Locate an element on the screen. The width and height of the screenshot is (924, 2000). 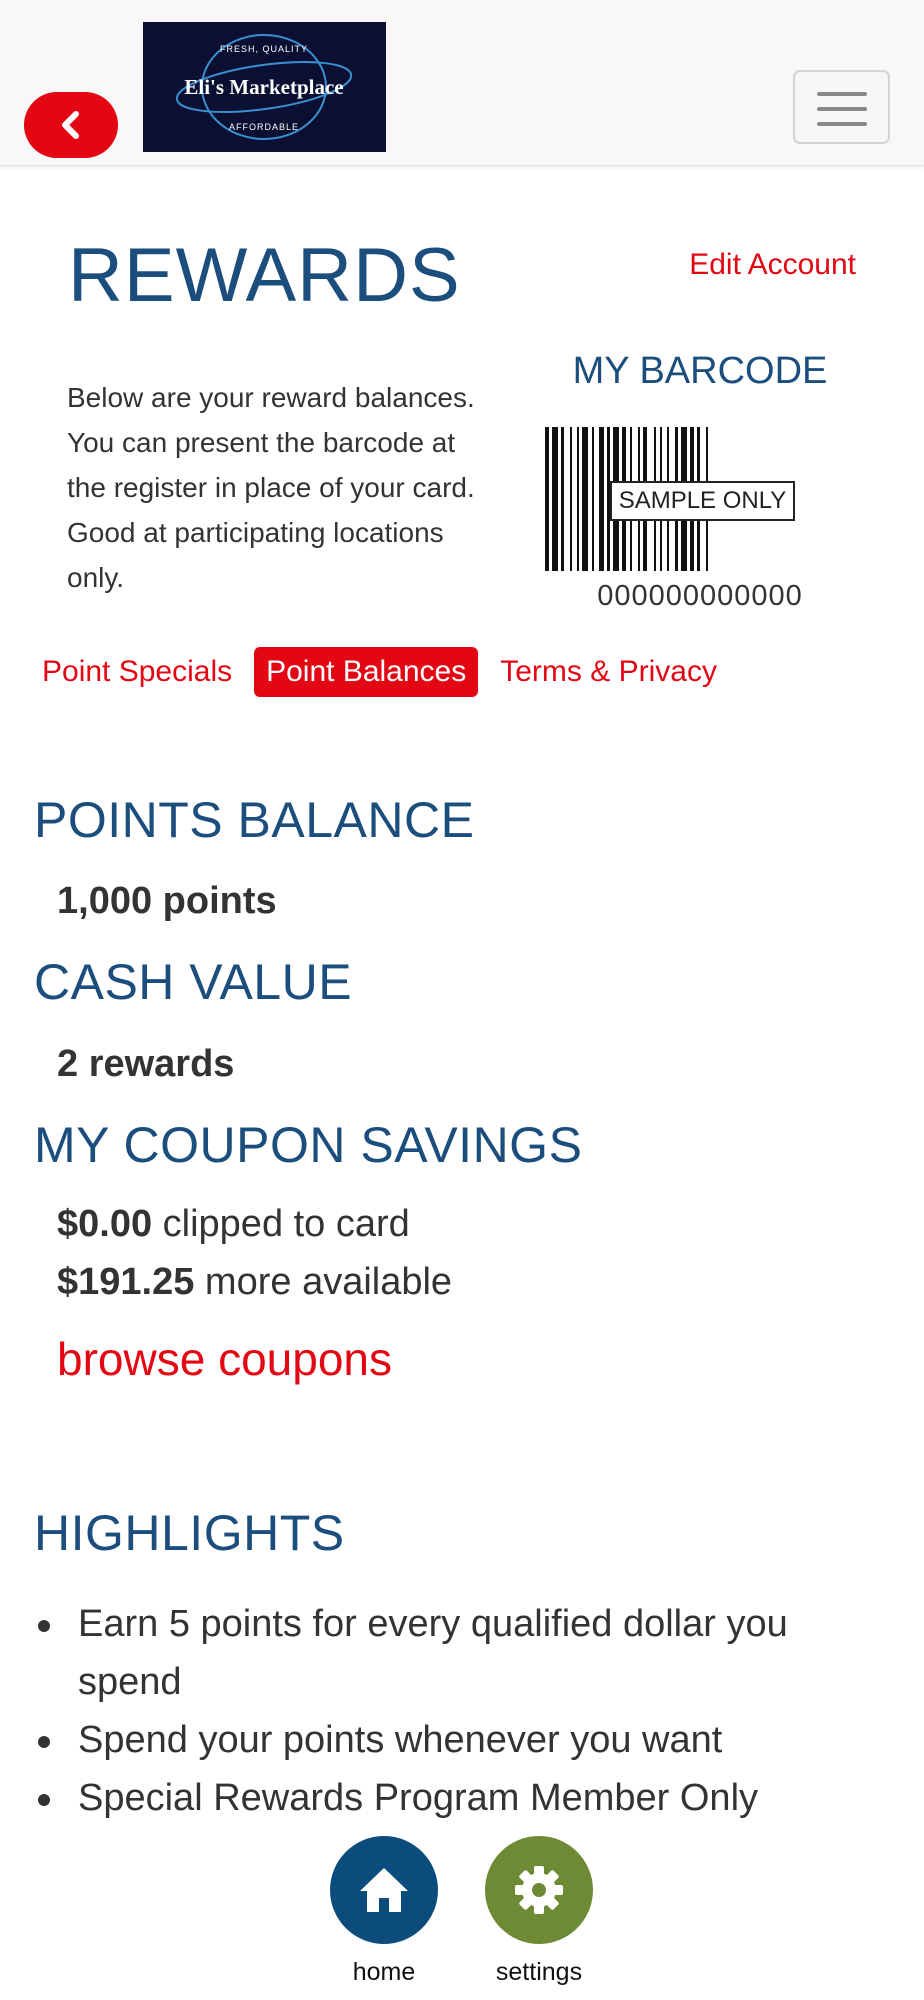
coupon-available-line: $191.25 more available is located at coordinates (254, 1282).